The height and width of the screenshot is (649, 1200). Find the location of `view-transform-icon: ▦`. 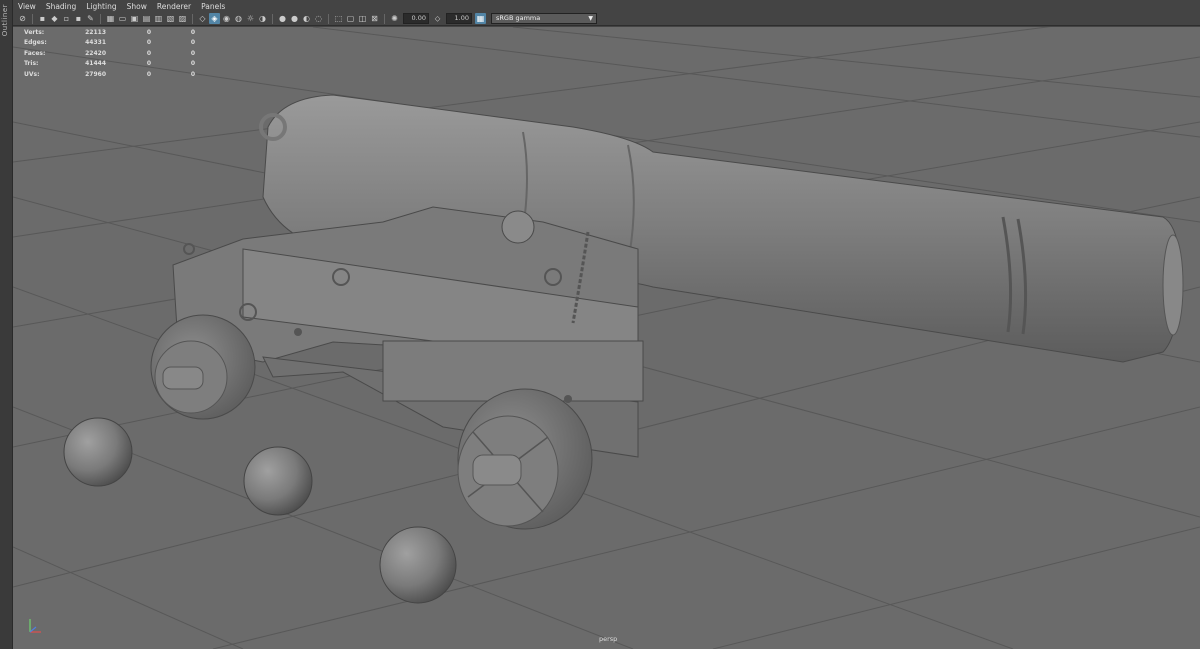

view-transform-icon: ▦ is located at coordinates (480, 18).